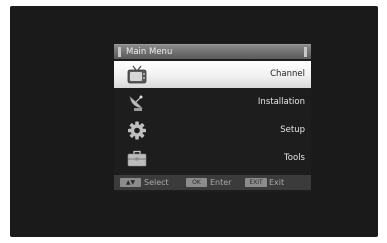 Image resolution: width=387 pixels, height=243 pixels. I want to click on satellite-dish-icon, so click(136, 103).